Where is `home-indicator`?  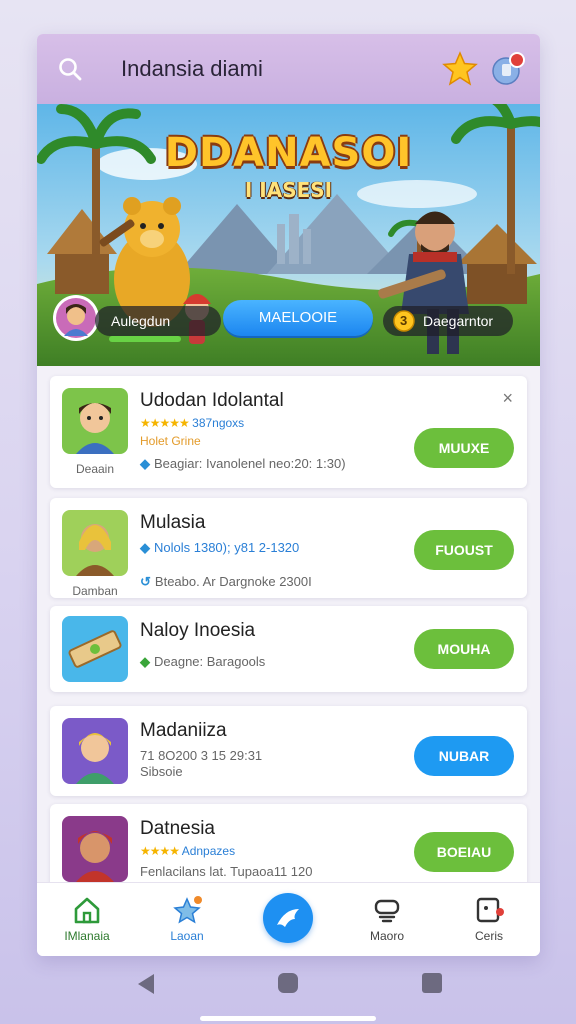 home-indicator is located at coordinates (288, 1018).